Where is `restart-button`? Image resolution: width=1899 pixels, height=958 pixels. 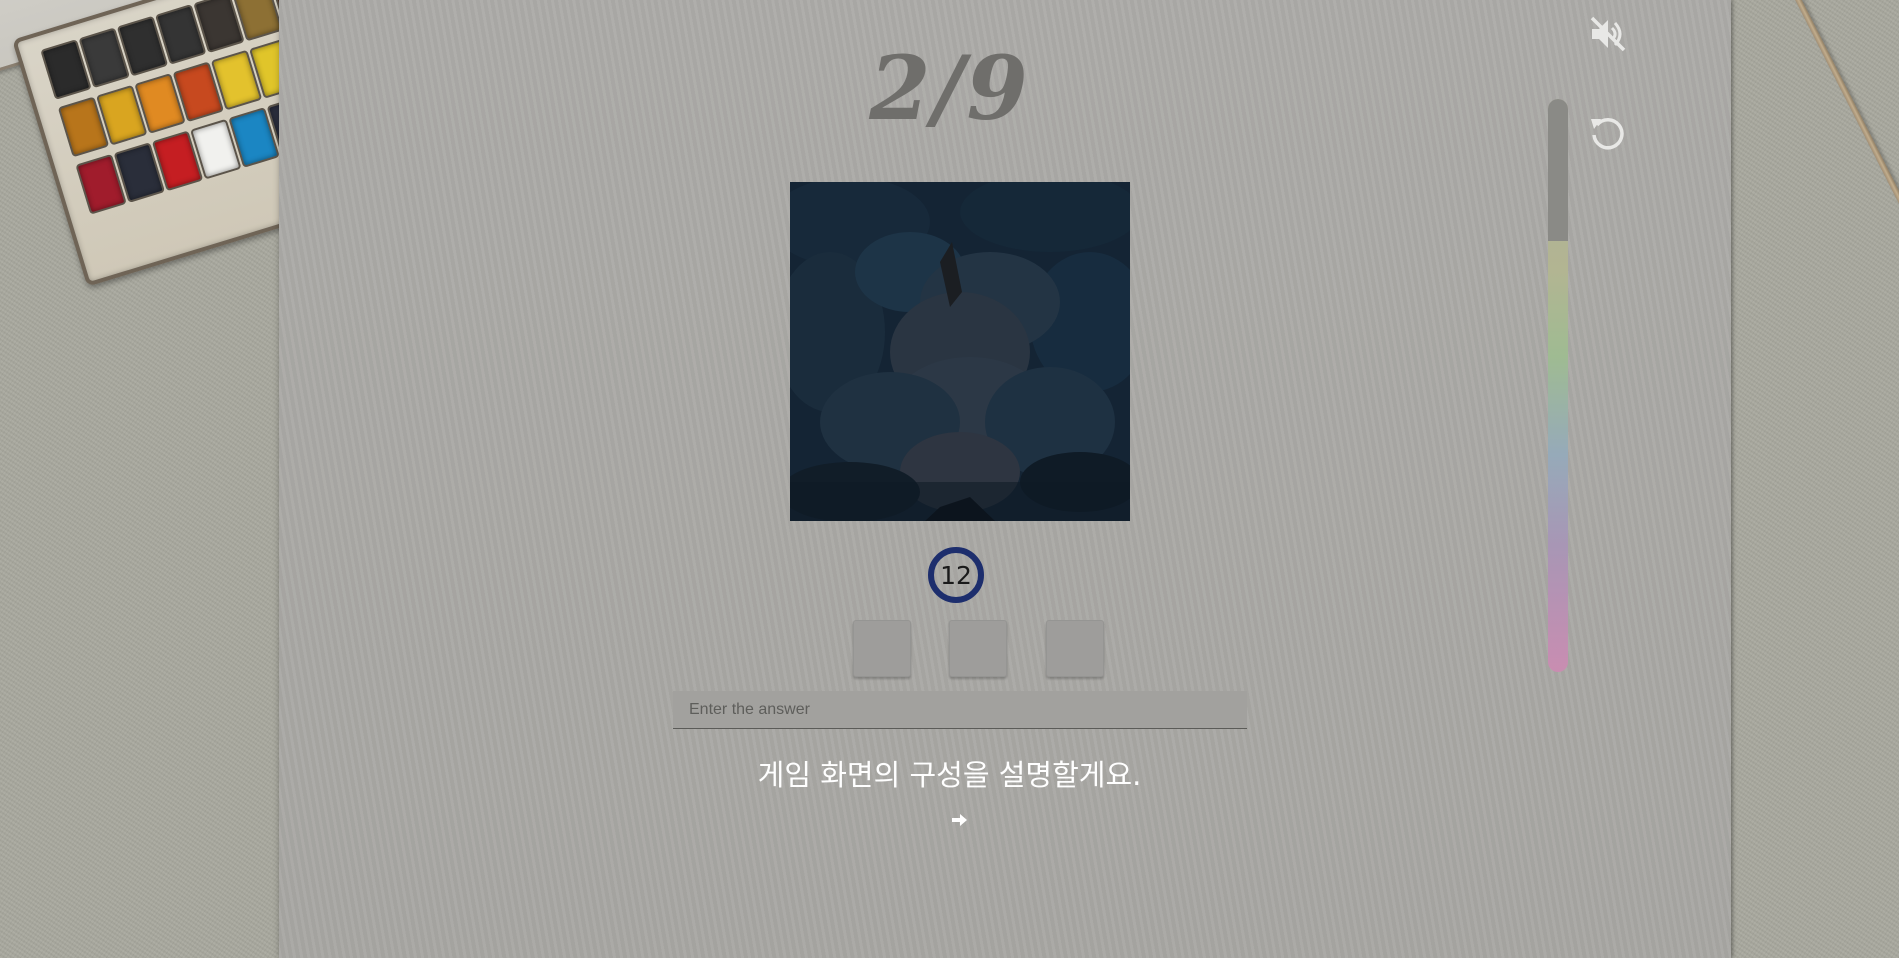 restart-button is located at coordinates (1608, 133).